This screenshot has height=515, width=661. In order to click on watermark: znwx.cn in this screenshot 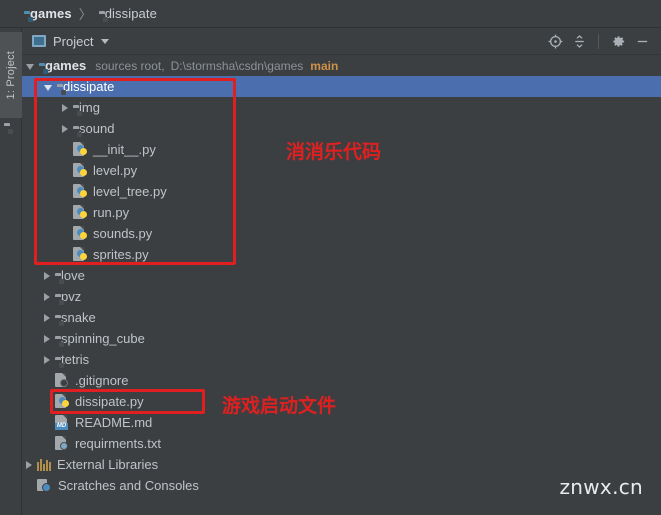, I will do `click(601, 487)`.